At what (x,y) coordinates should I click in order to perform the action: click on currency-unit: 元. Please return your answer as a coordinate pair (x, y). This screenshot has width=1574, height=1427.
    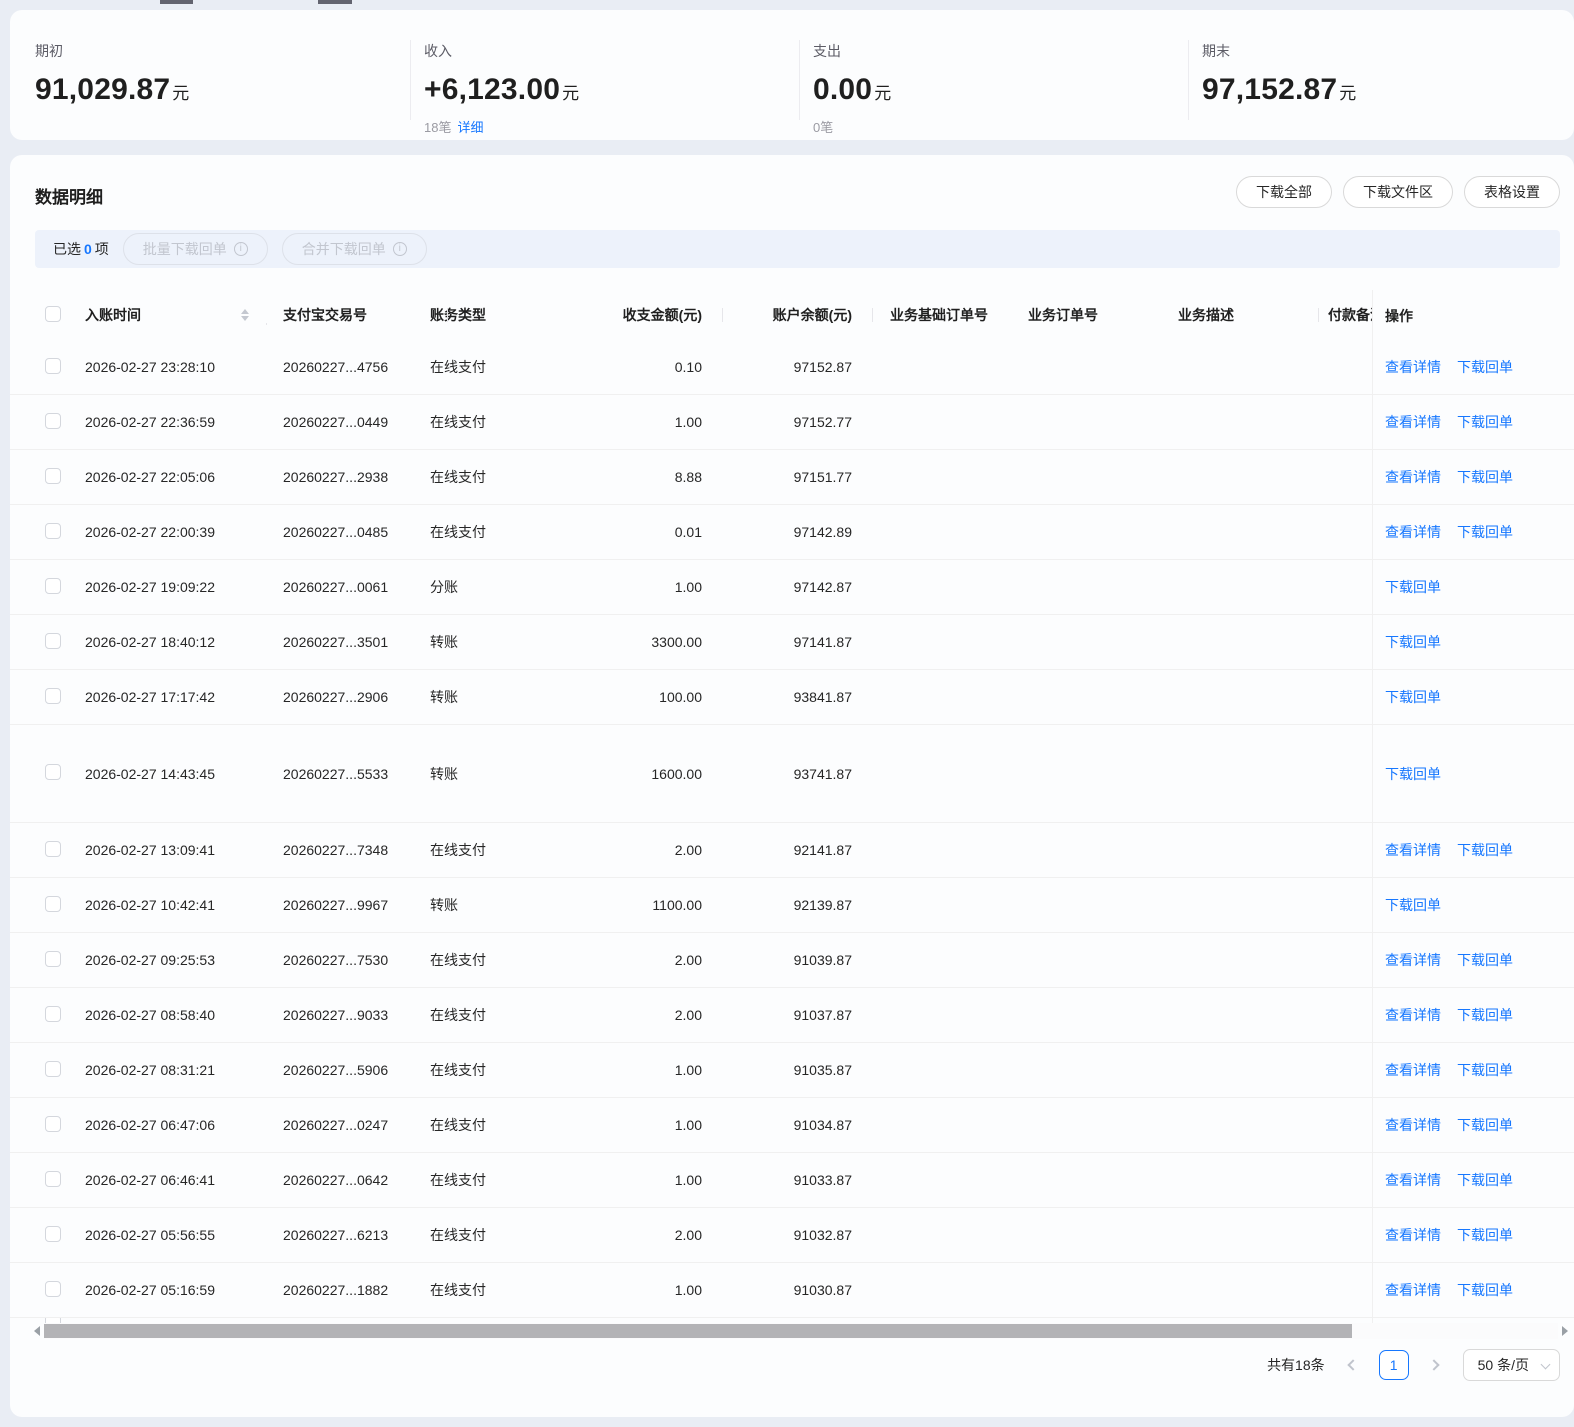
    Looking at the image, I should click on (571, 93).